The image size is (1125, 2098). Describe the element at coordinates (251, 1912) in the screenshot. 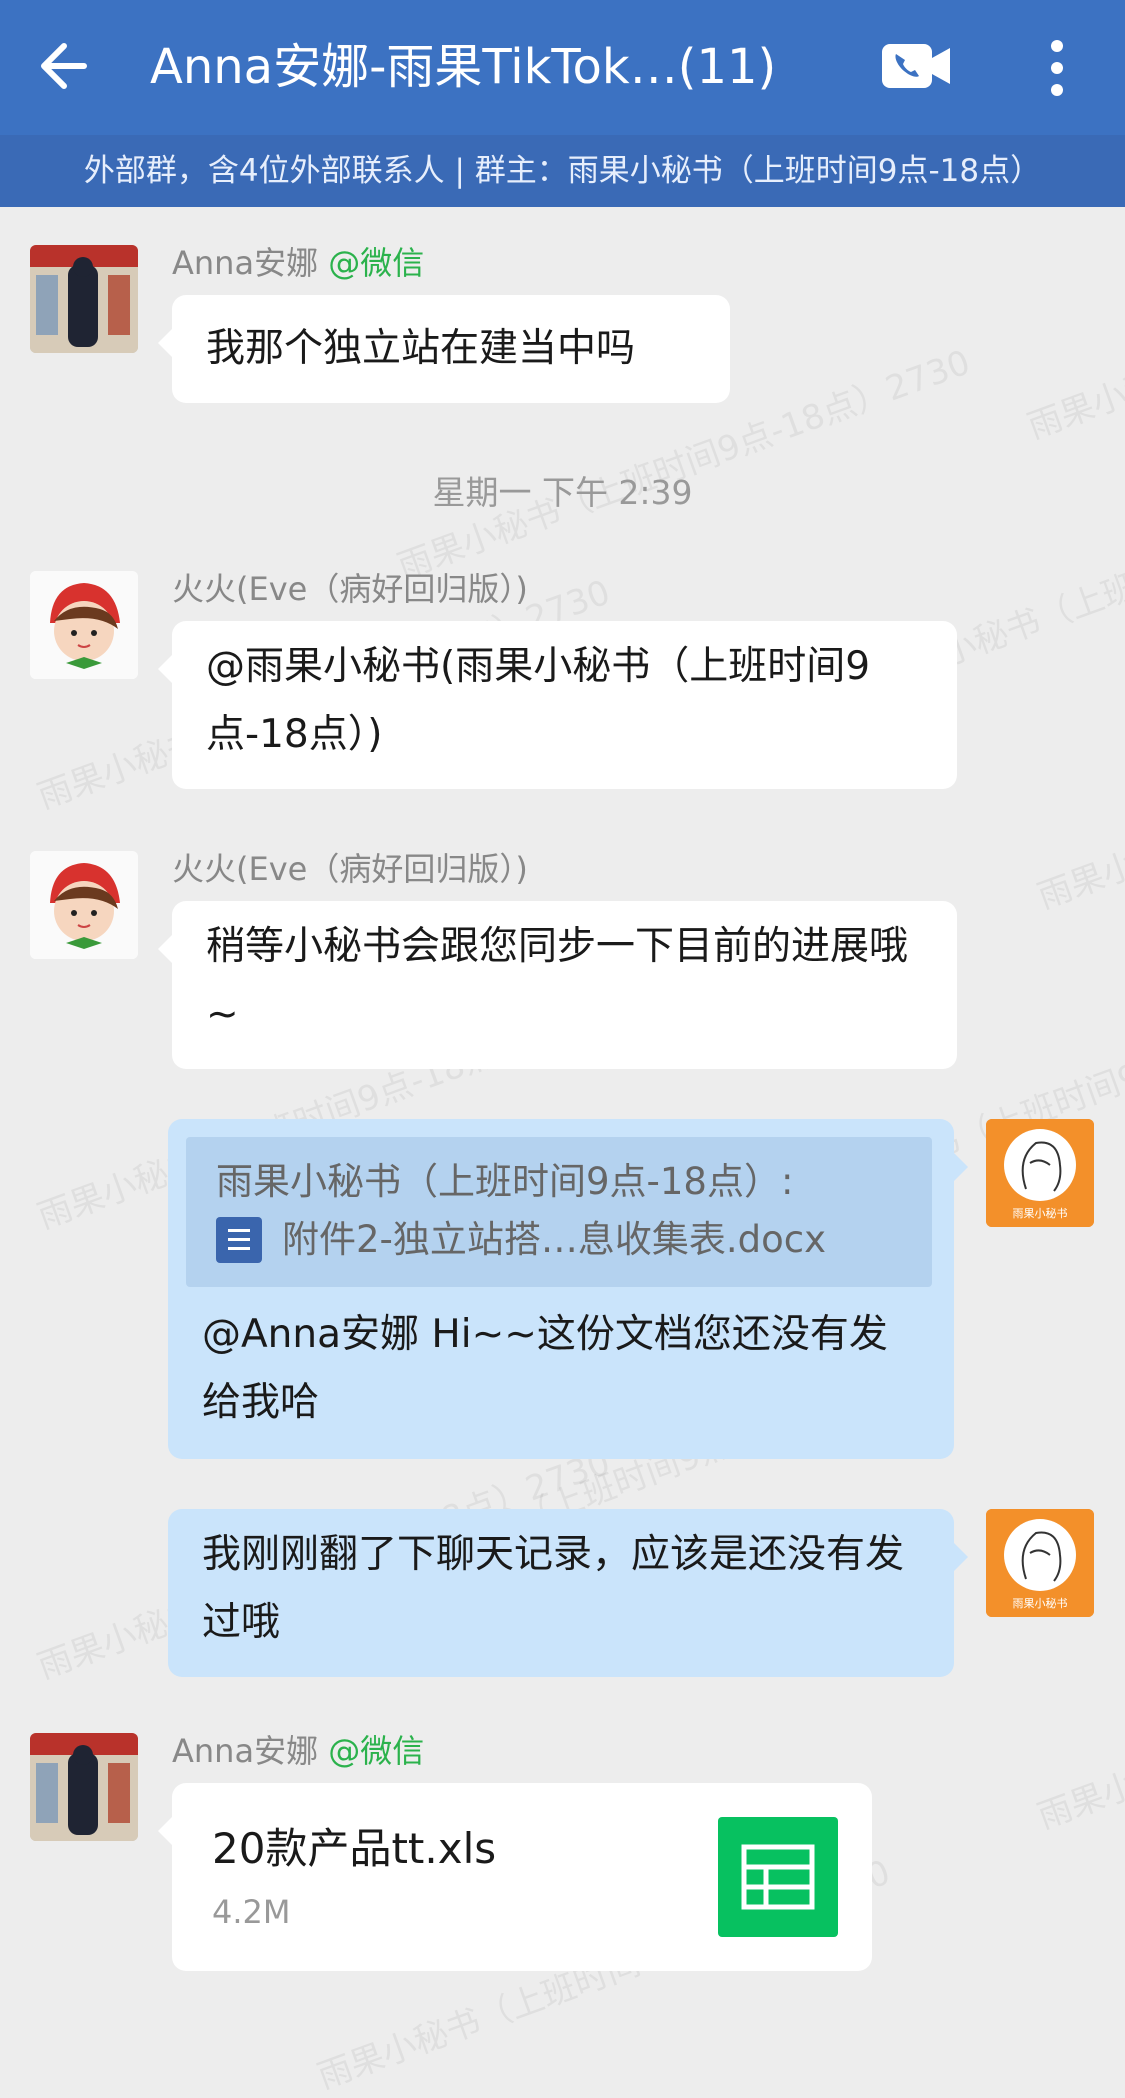

I see `file-size: 4.2M` at that location.